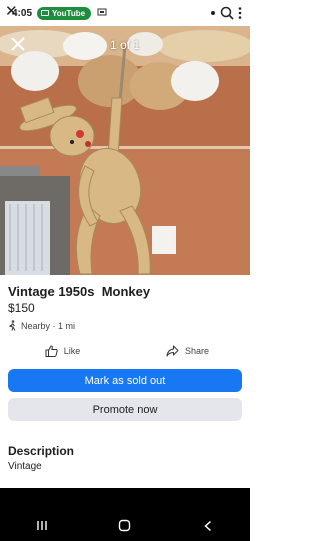 This screenshot has width=320, height=541. I want to click on recent-apps-icon, so click(41, 525).